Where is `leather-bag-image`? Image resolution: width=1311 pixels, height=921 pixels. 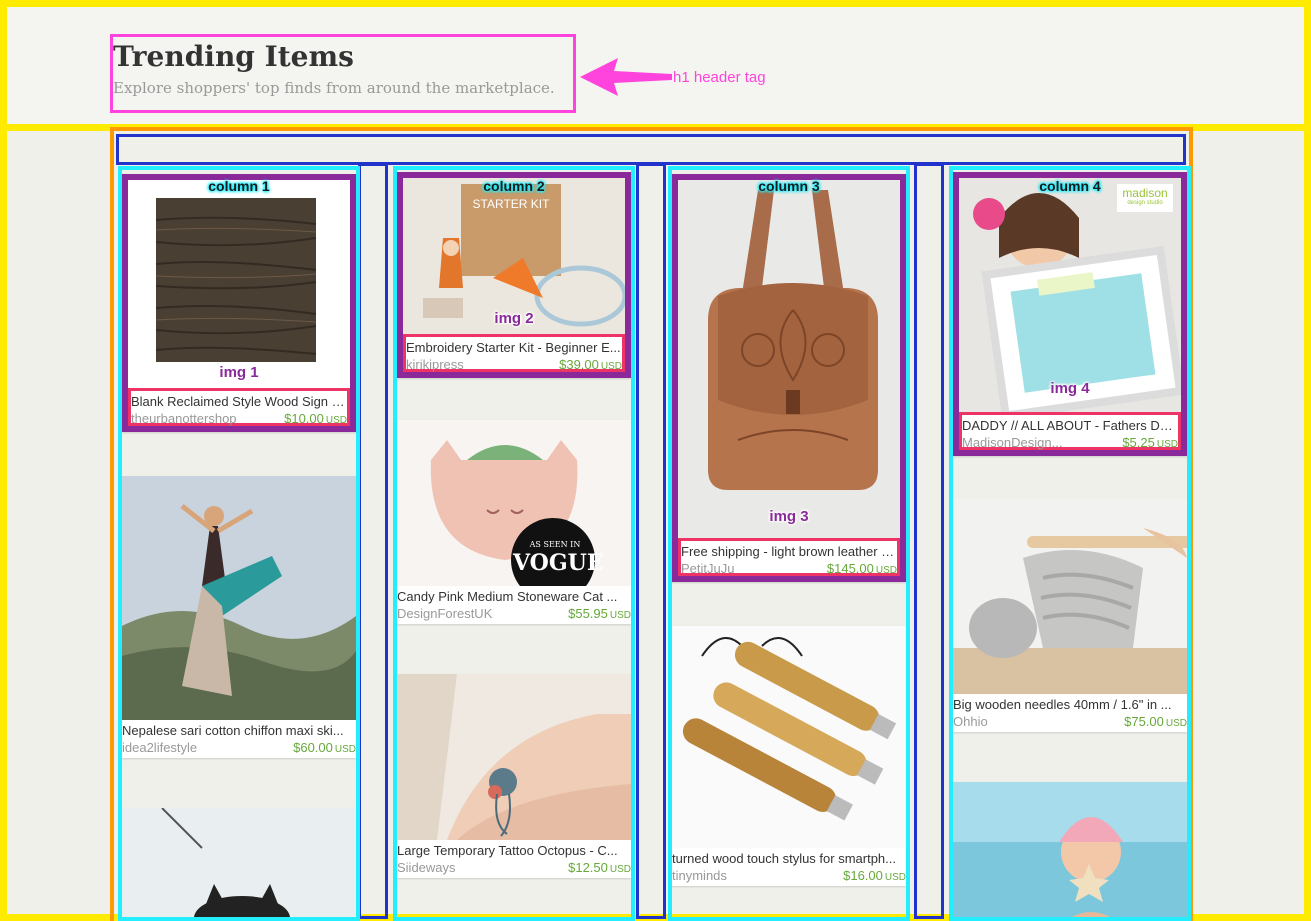 leather-bag-image is located at coordinates (789, 359).